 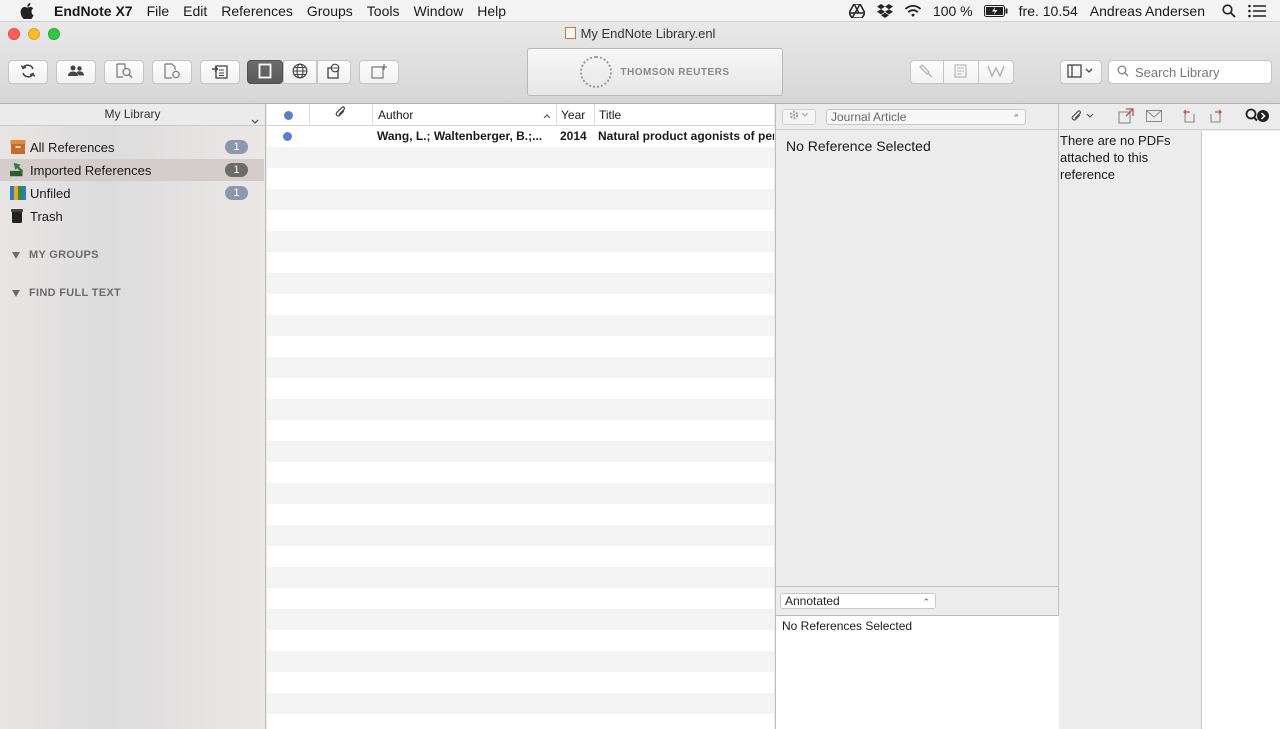 I want to click on import-arrow-icon, so click(x=18, y=170).